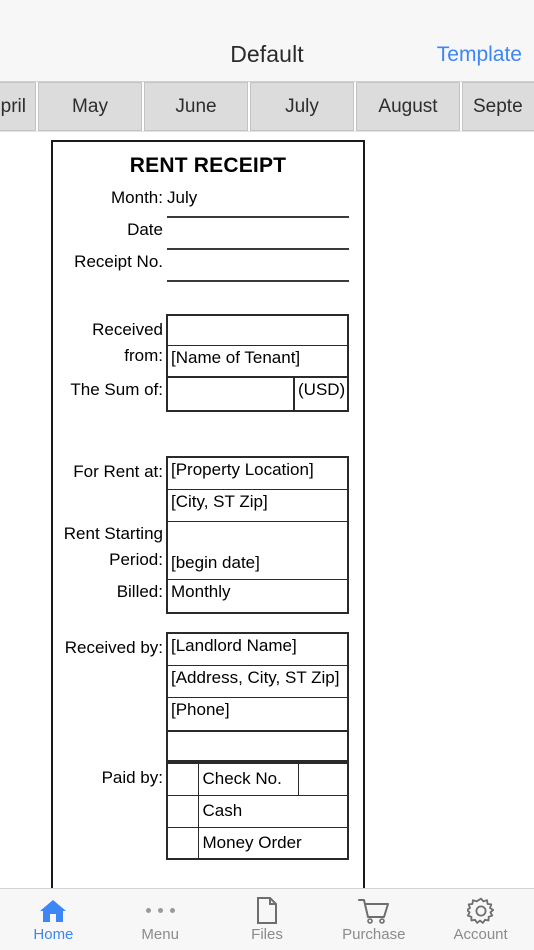 The image size is (534, 950). Describe the element at coordinates (272, 811) in the screenshot. I see `paid-by-method-cash: Cash` at that location.